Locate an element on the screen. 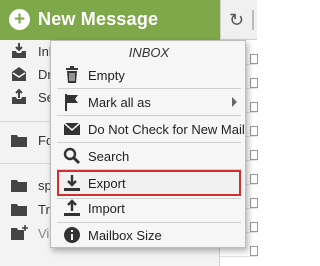  refresh-icon: ↻ is located at coordinates (236, 20).